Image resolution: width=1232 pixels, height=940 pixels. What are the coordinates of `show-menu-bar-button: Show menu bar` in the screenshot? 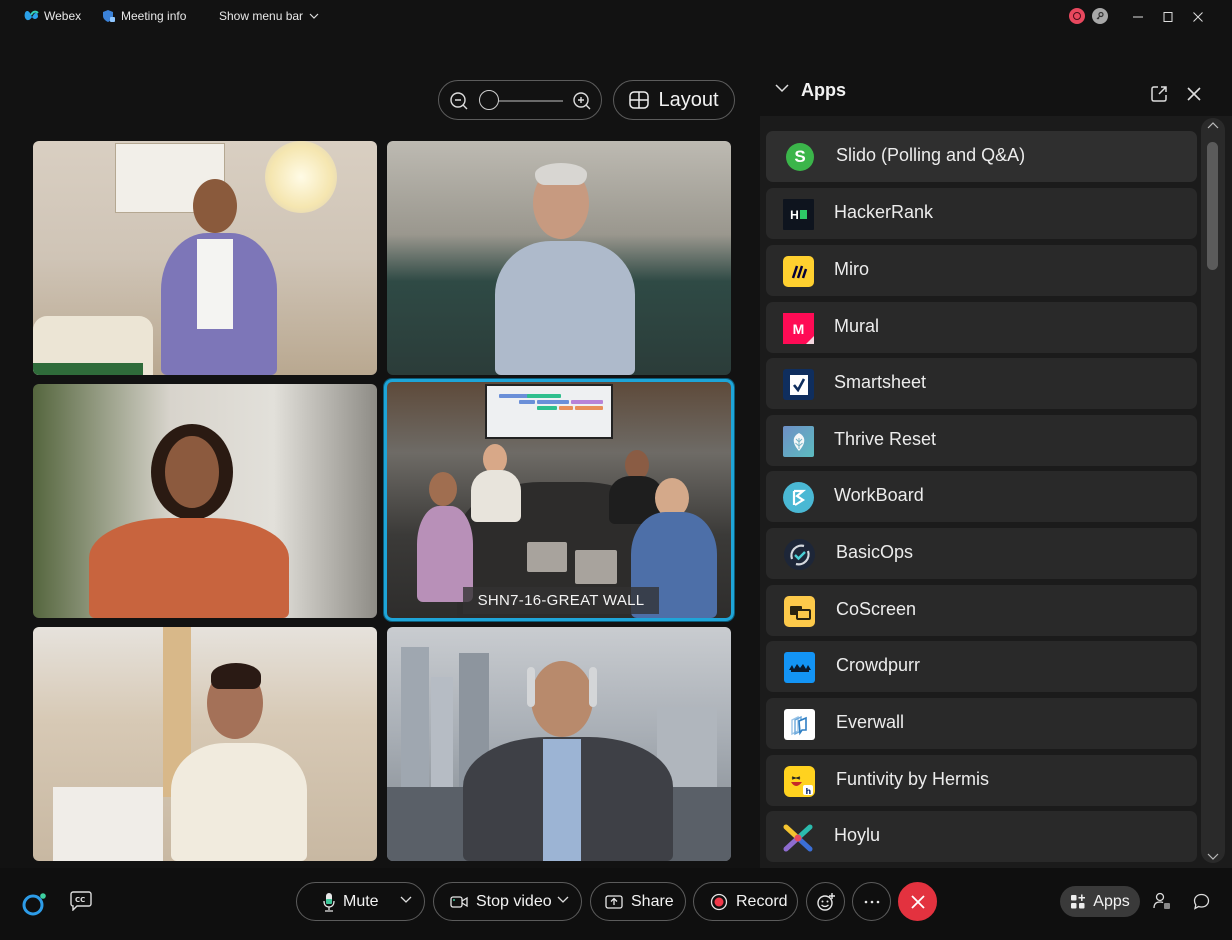 It's located at (271, 16).